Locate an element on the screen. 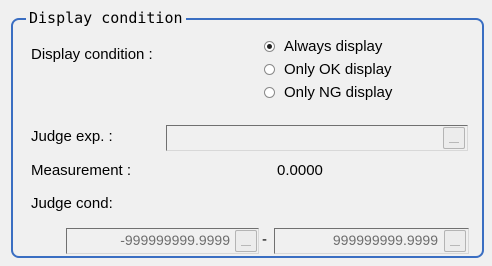  radio-always-display: Always display is located at coordinates (323, 46).